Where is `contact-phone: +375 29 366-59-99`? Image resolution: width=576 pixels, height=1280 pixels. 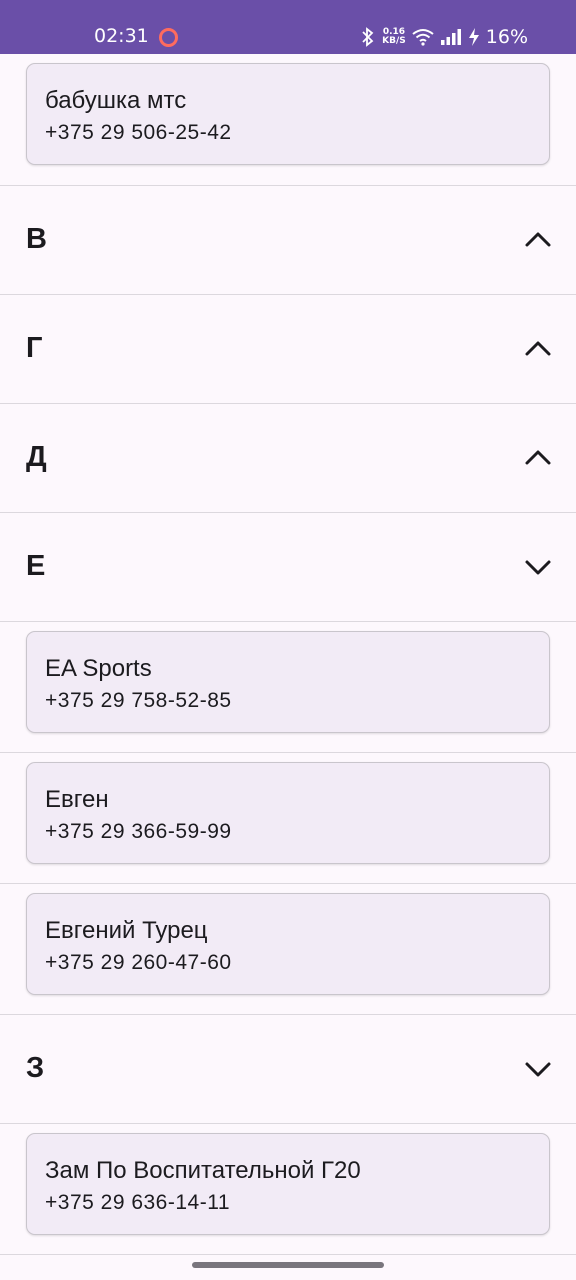 contact-phone: +375 29 366-59-99 is located at coordinates (138, 831).